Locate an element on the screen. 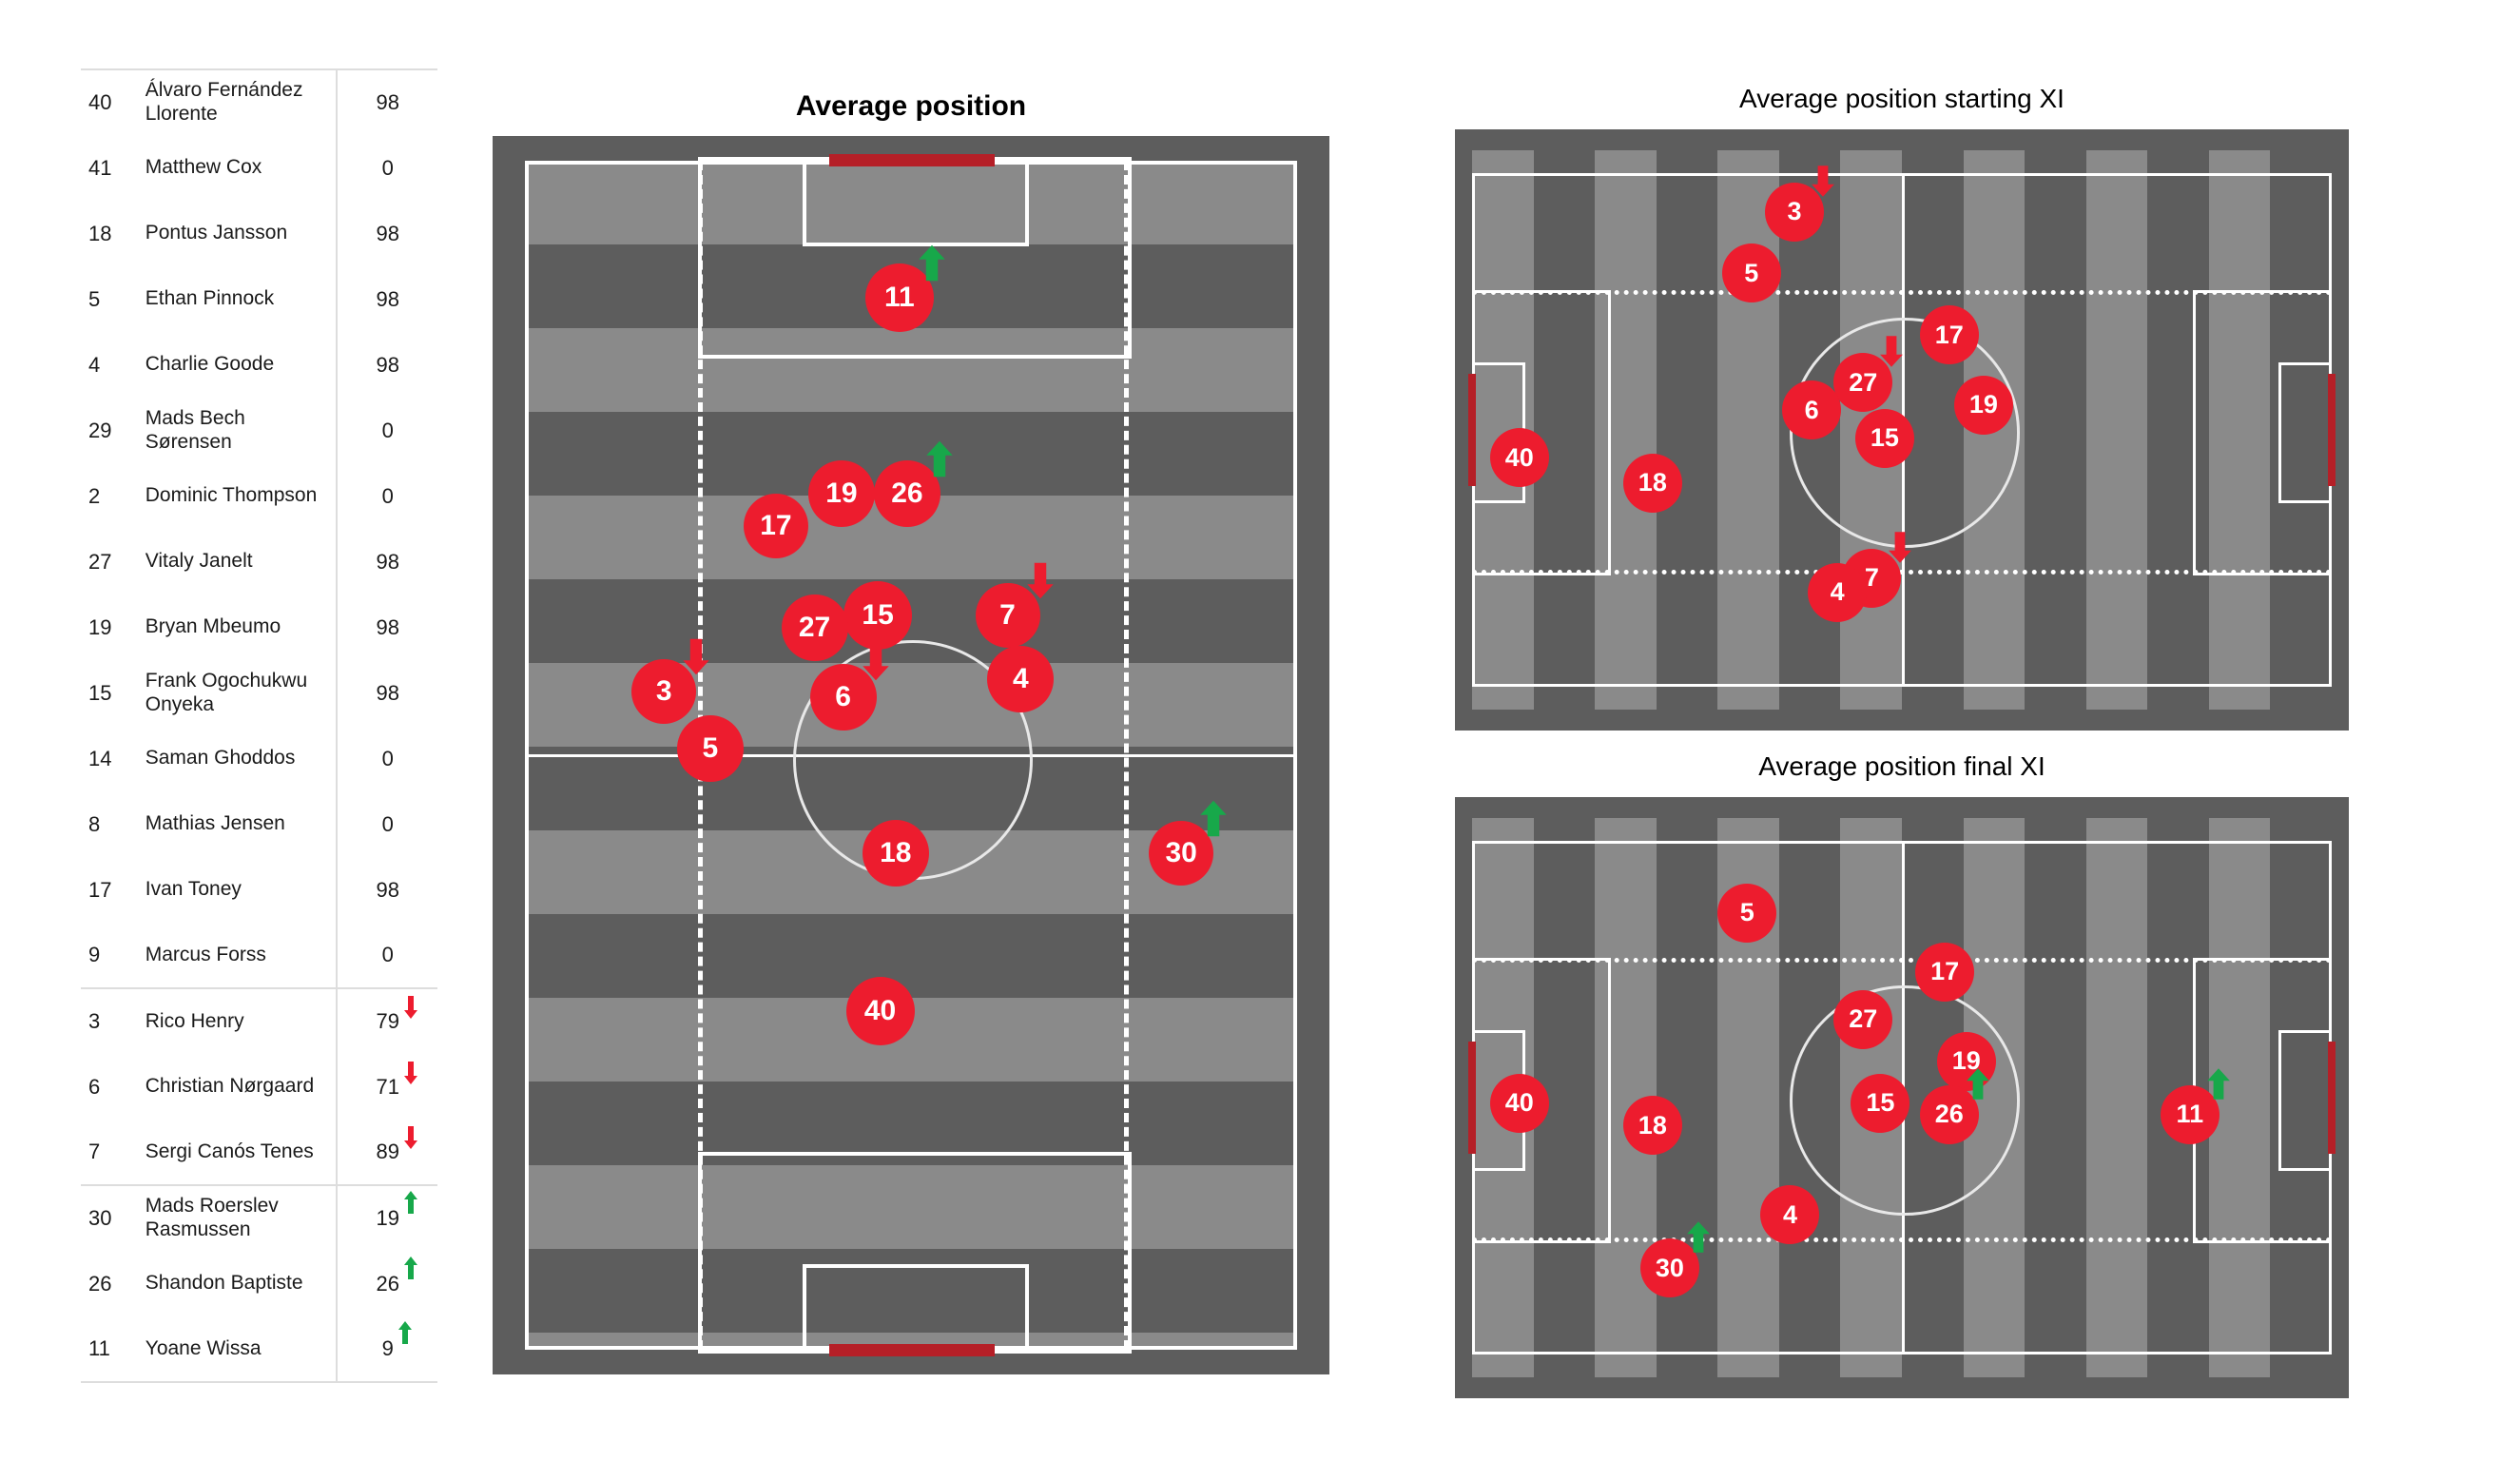 This screenshot has width=2520, height=1481. player-marker-40: 40 is located at coordinates (880, 1010).